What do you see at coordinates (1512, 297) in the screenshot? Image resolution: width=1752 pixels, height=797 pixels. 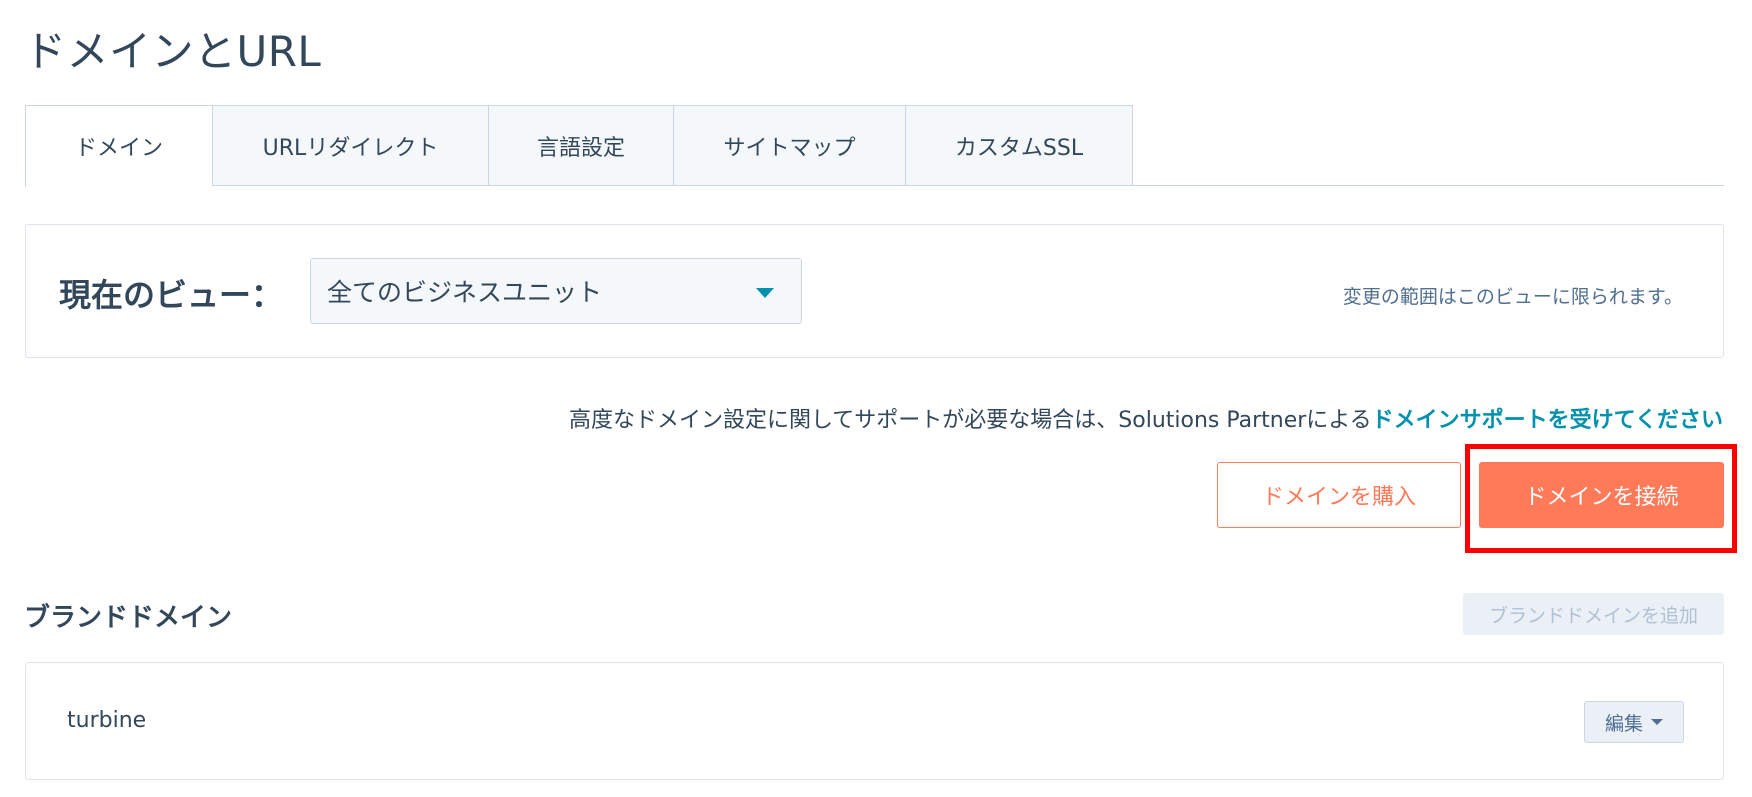 I see `view-scope-note: 変更の範囲はこのビューに限られます。` at bounding box center [1512, 297].